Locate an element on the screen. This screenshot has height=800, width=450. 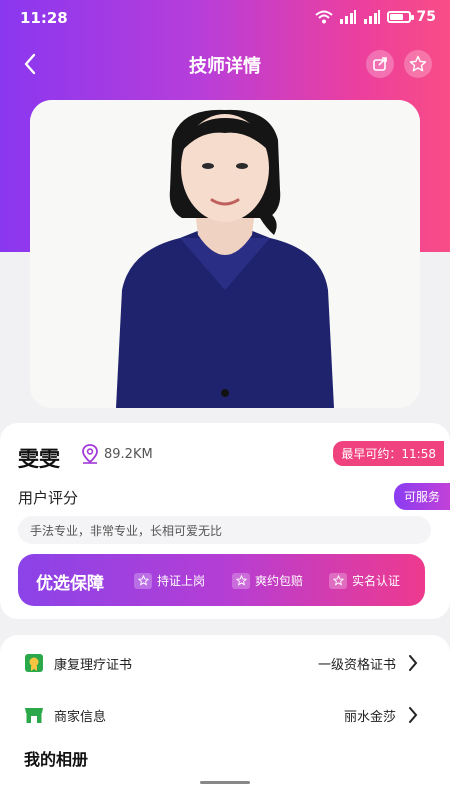
favorite-button is located at coordinates (418, 64).